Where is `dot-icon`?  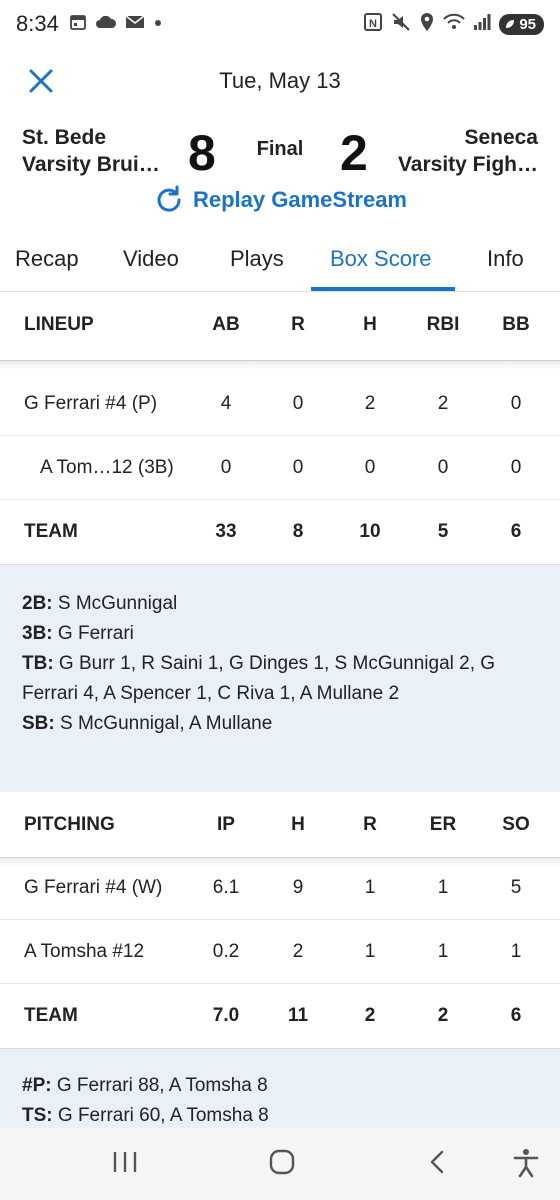 dot-icon is located at coordinates (158, 24).